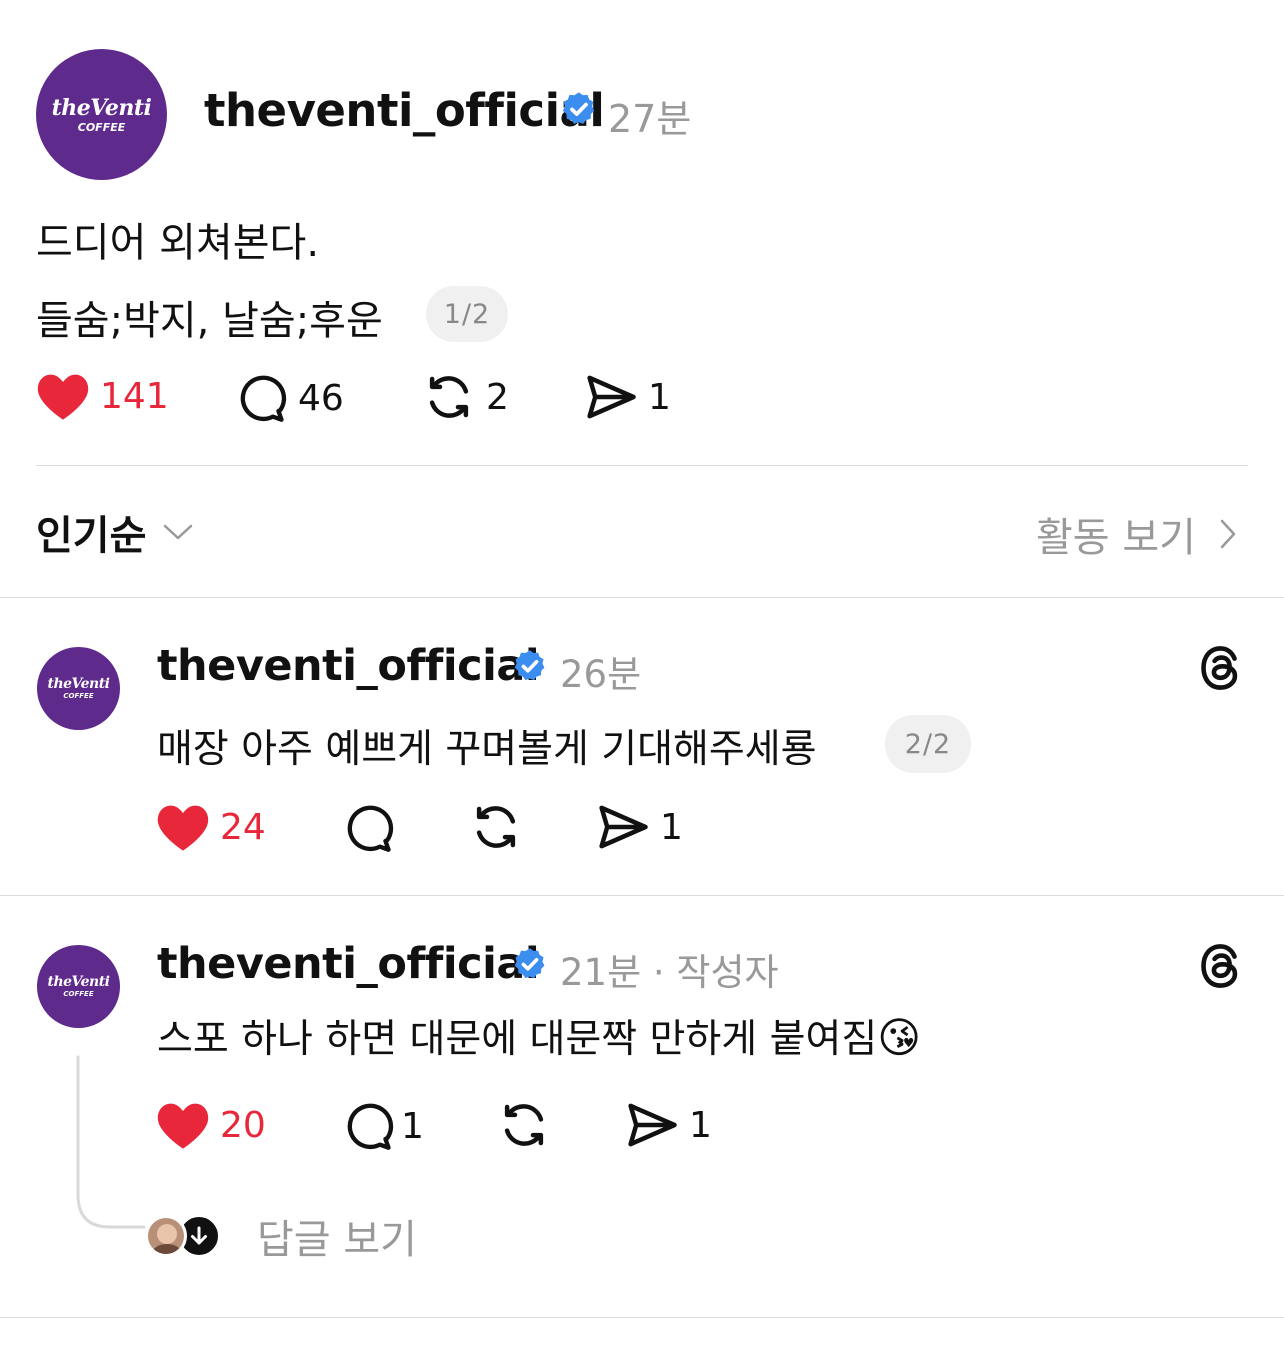 The width and height of the screenshot is (1284, 1357). What do you see at coordinates (1116, 538) in the screenshot?
I see `activity-view-label: 활동 보기` at bounding box center [1116, 538].